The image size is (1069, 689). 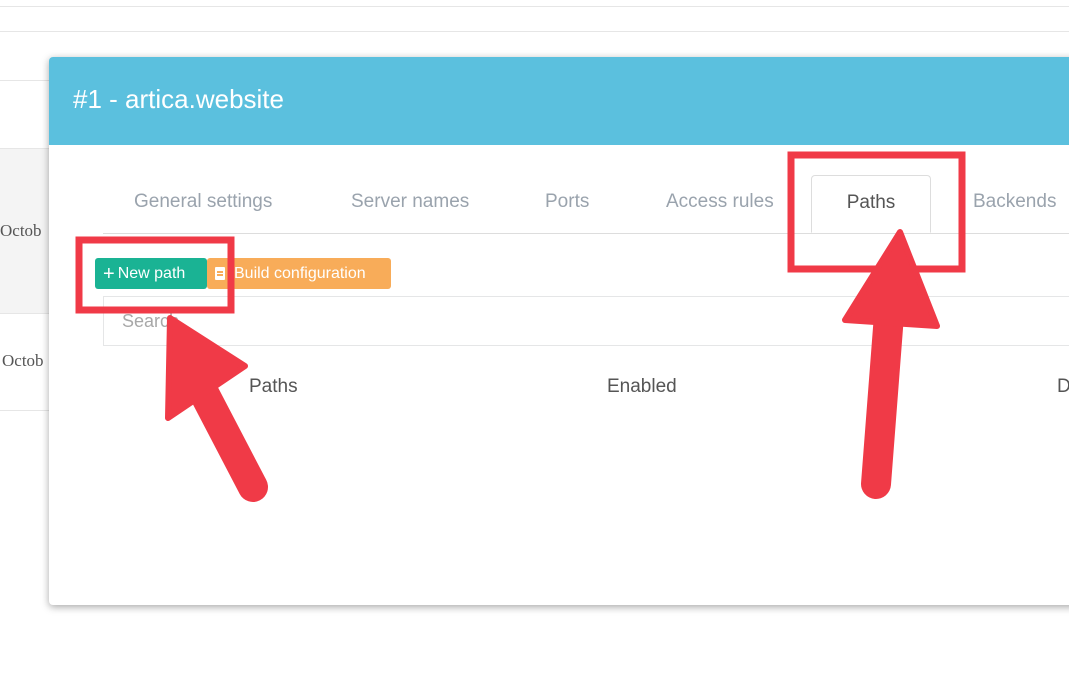 I want to click on build-configuration-button: Build configuration, so click(x=299, y=273).